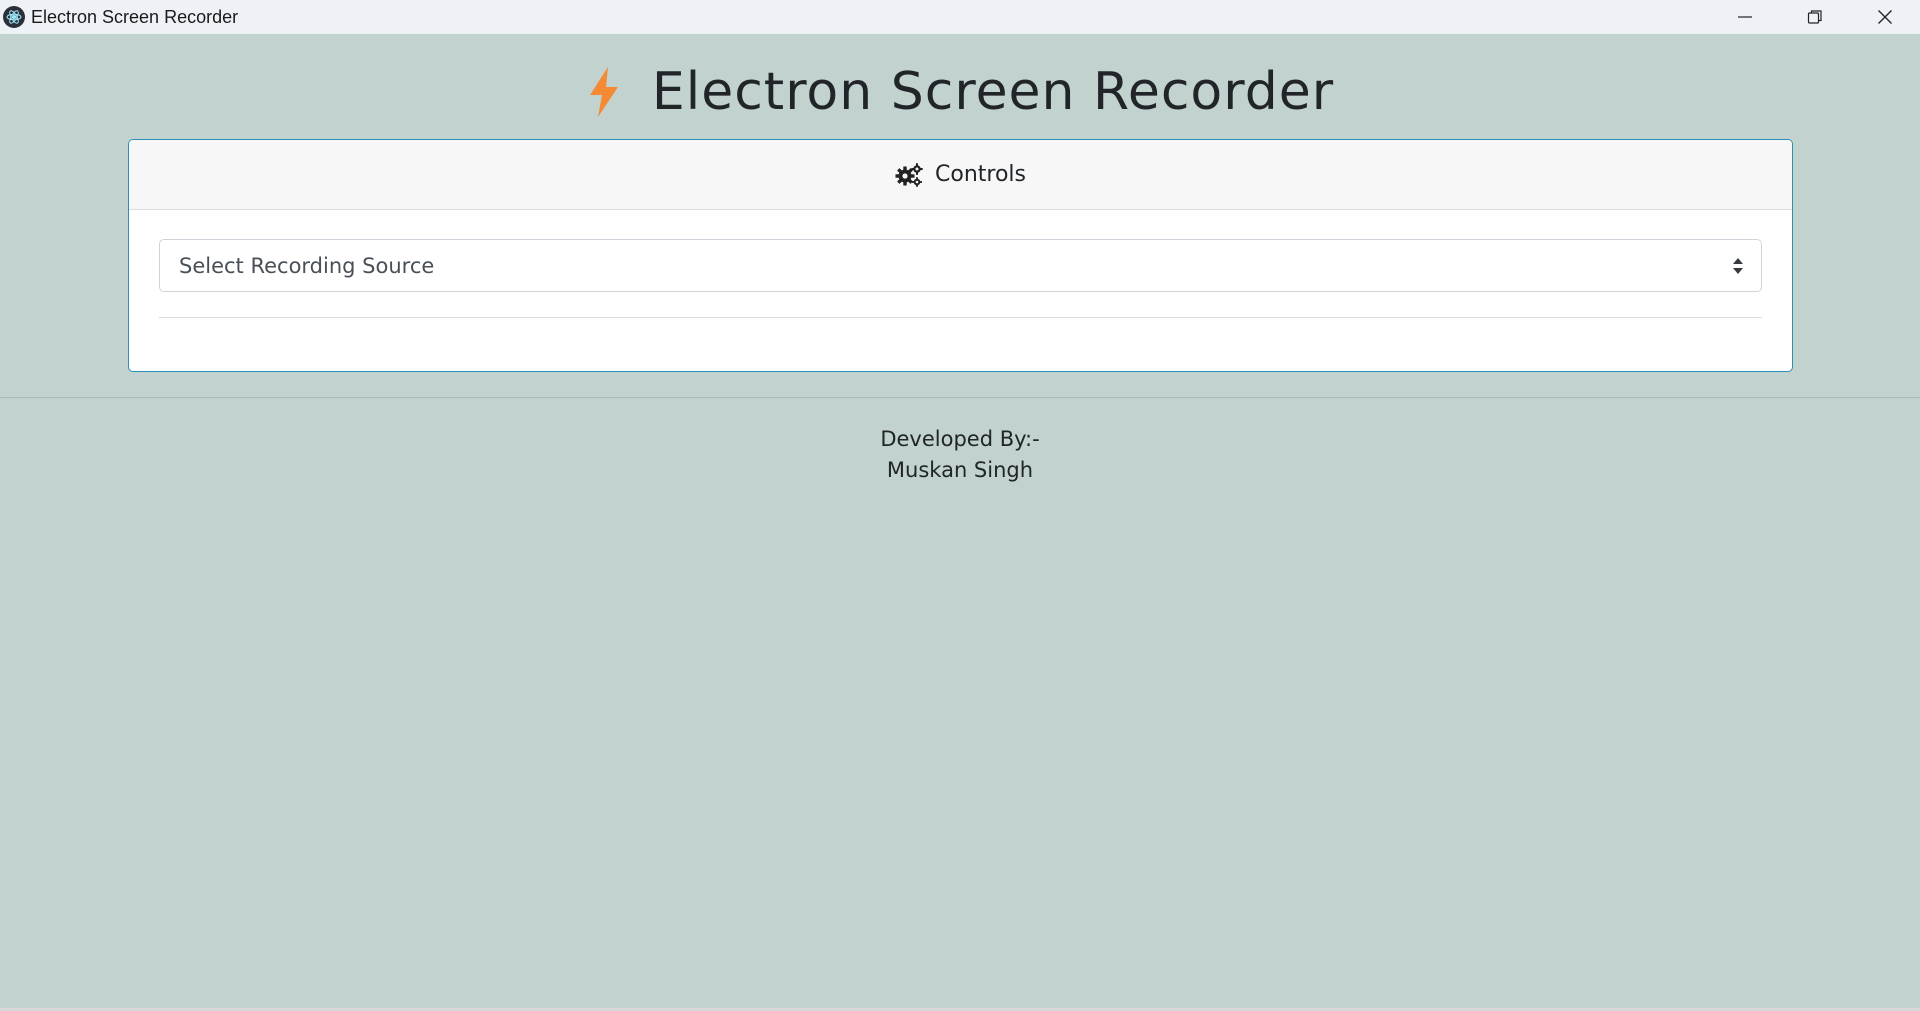 The image size is (1920, 1011). I want to click on footer: Developed By:- Muskan Singh, so click(960, 455).